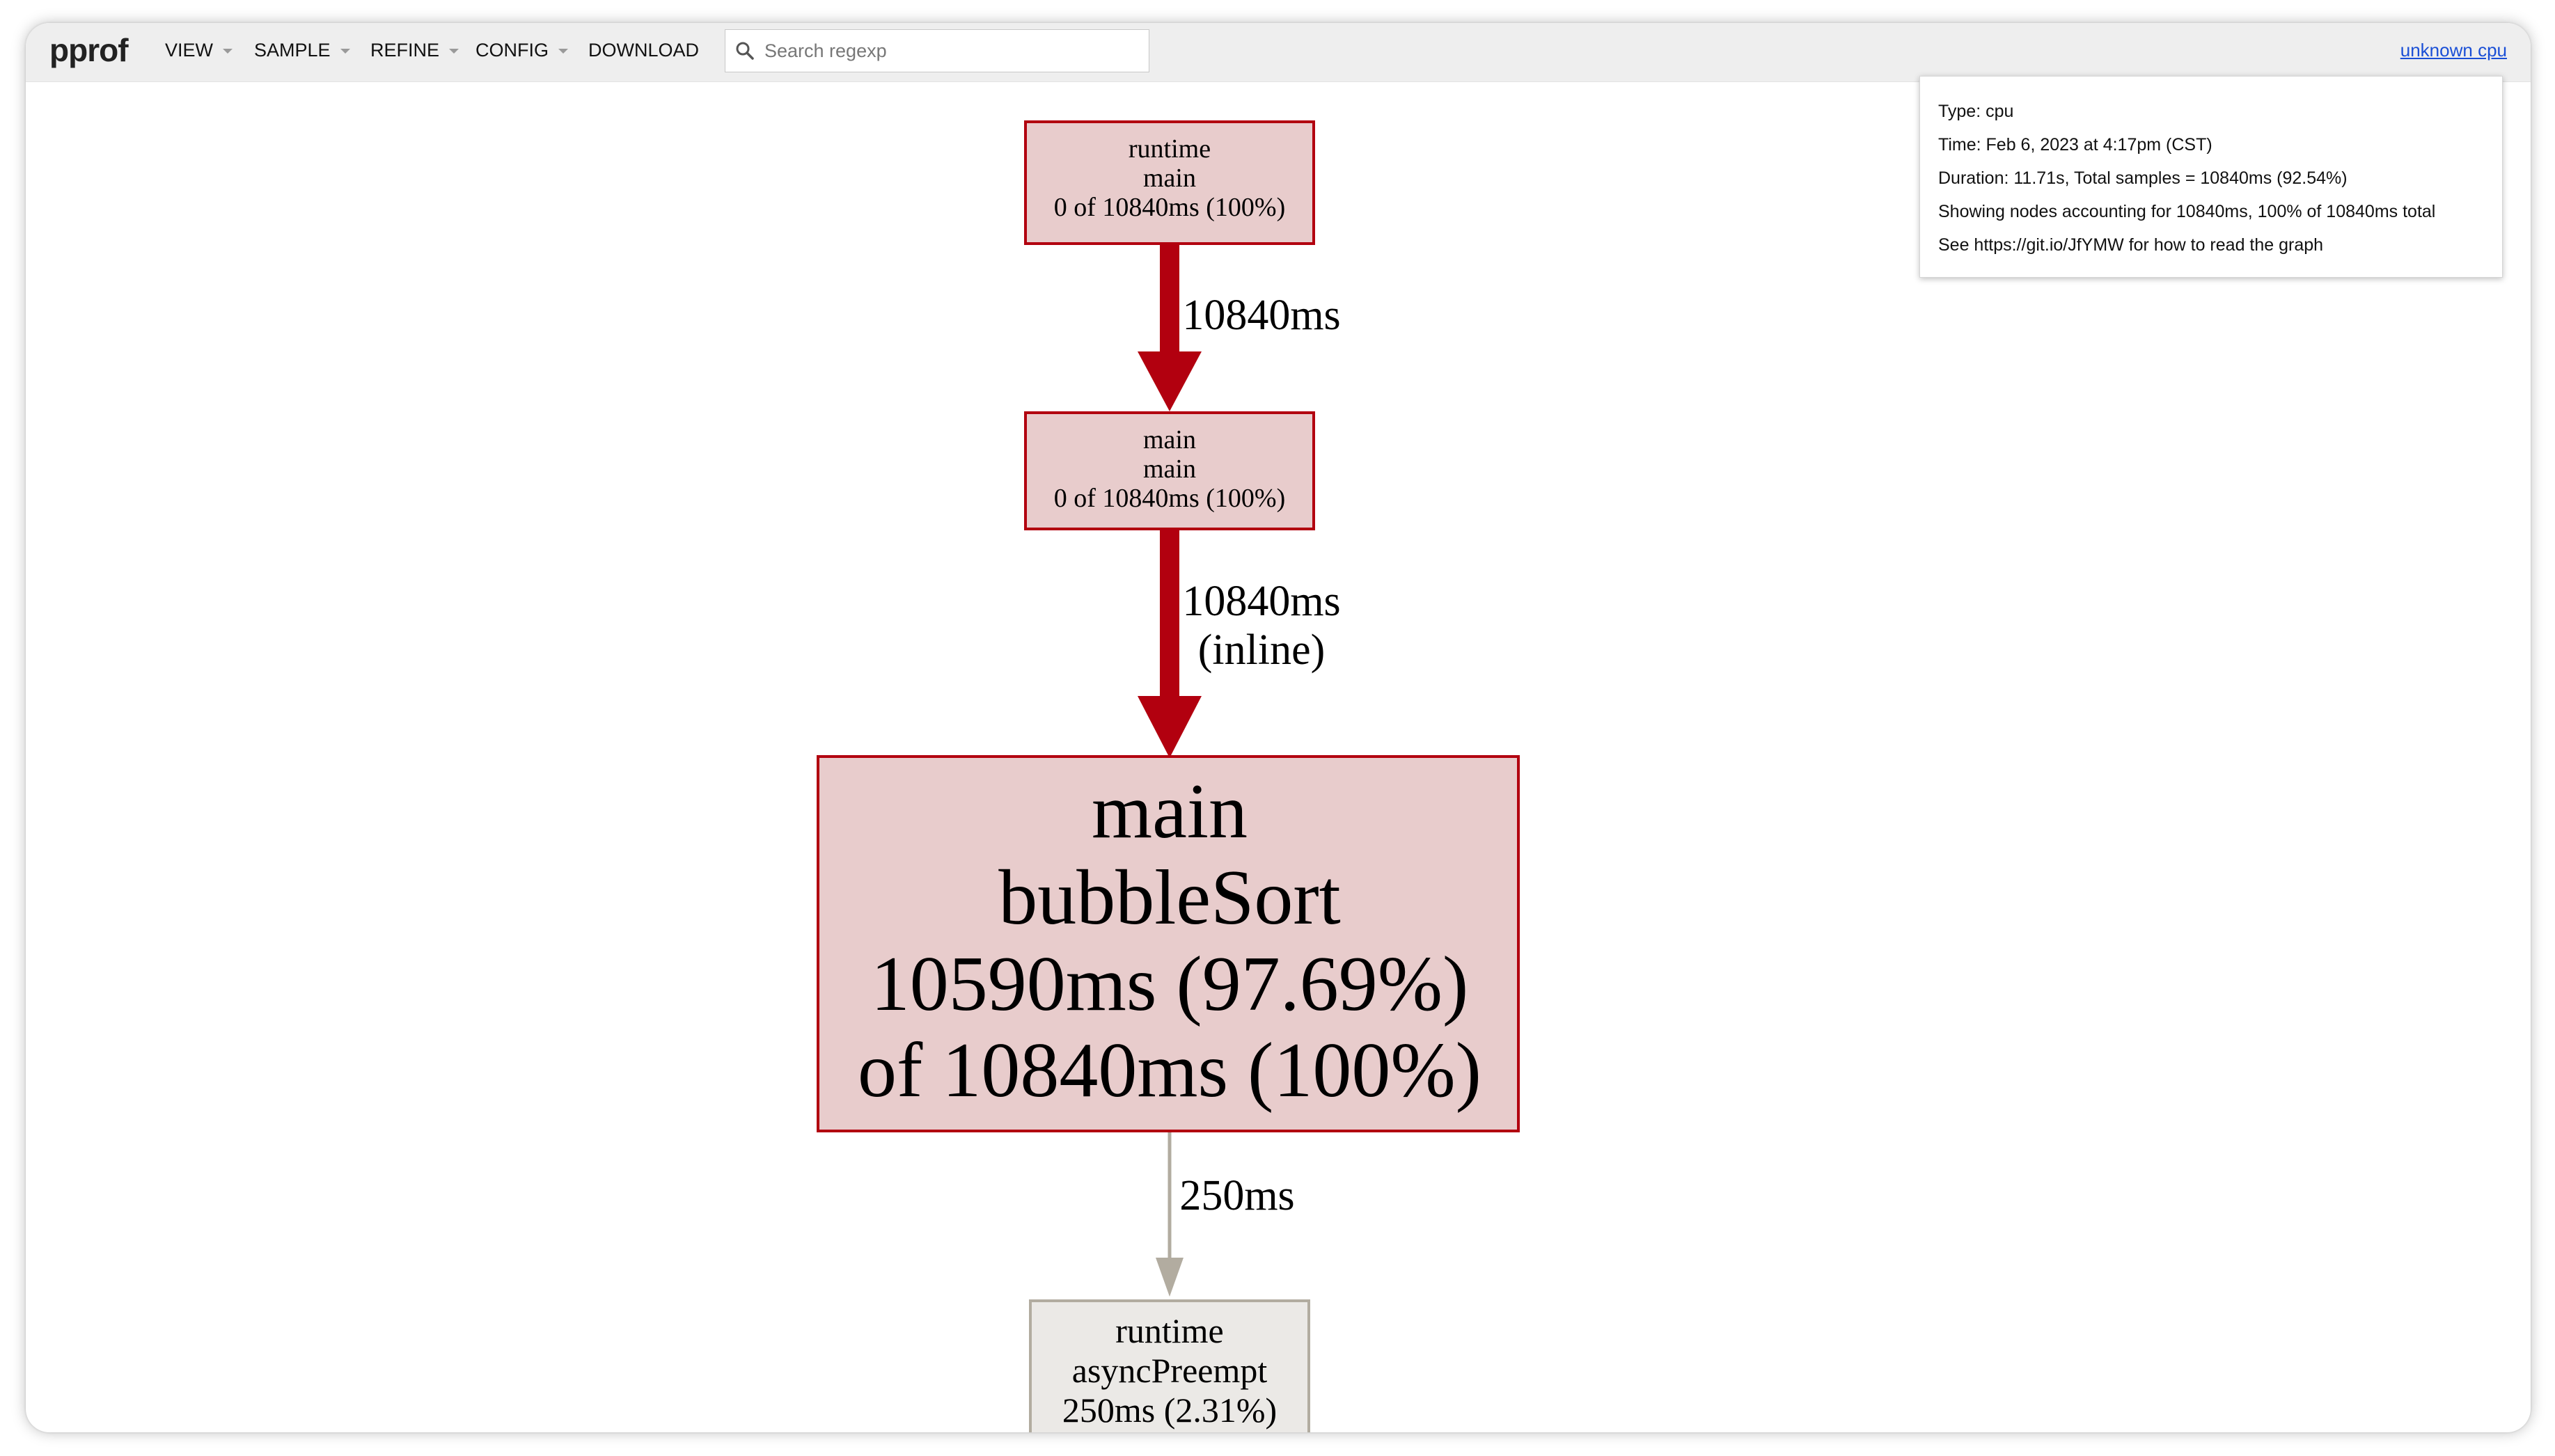  I want to click on view-menu: VIEW, so click(199, 50).